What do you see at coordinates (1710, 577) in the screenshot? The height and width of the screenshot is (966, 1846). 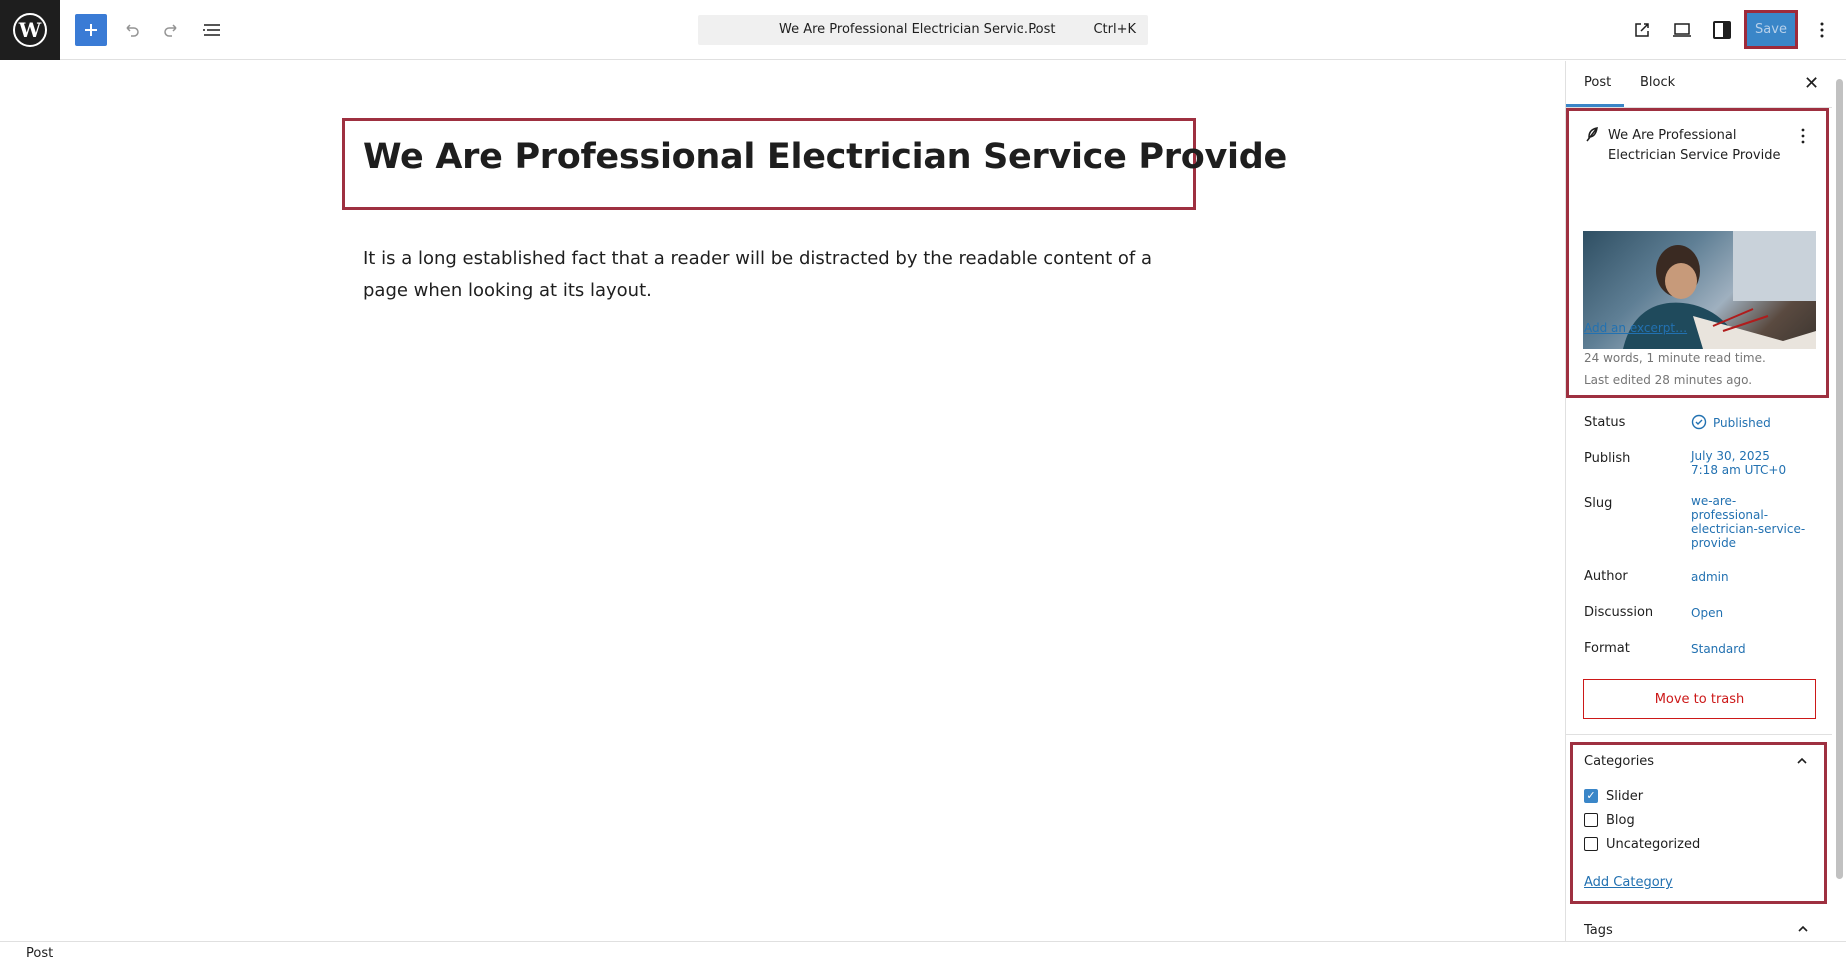 I see `author-value: admin` at bounding box center [1710, 577].